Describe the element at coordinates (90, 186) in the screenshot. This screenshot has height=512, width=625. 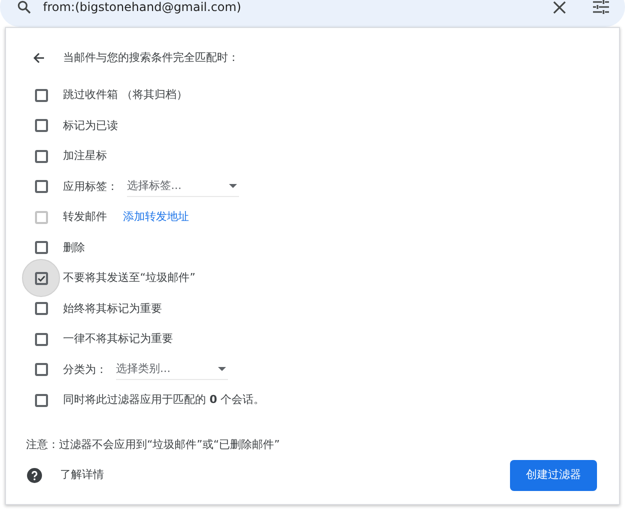
I see `option-label: 应用标签：` at that location.